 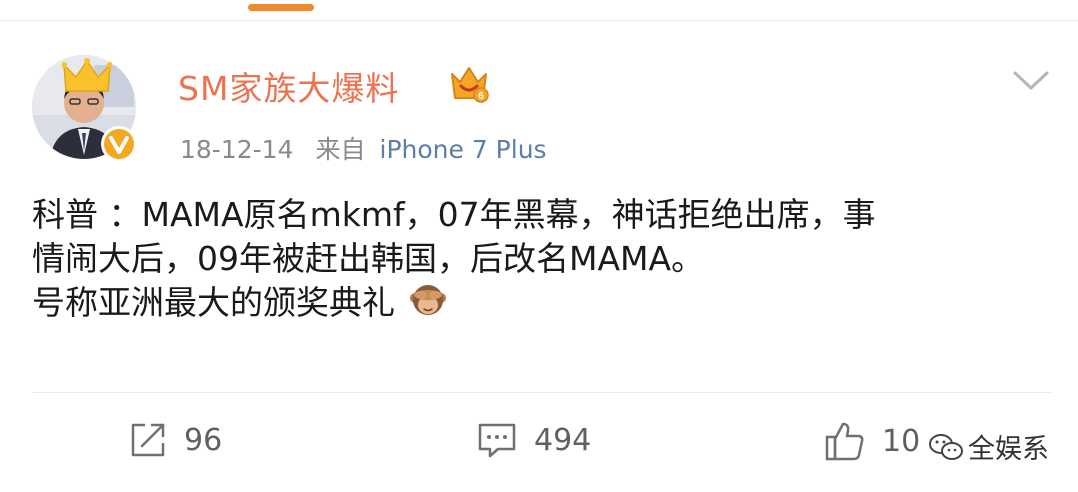 What do you see at coordinates (1031, 81) in the screenshot?
I see `chevron-down-icon` at bounding box center [1031, 81].